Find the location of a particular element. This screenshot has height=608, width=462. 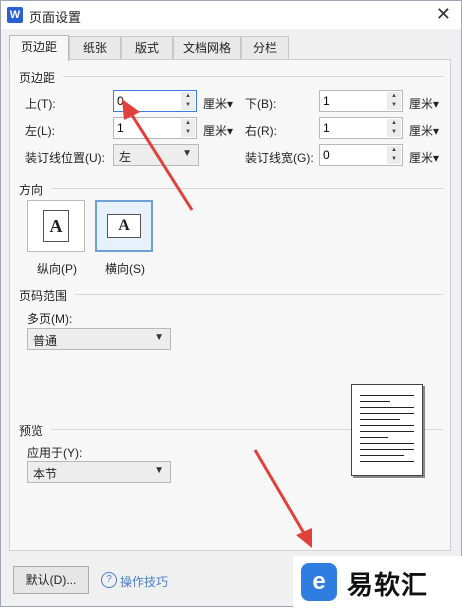

landscape-page-icon: A is located at coordinates (124, 226).